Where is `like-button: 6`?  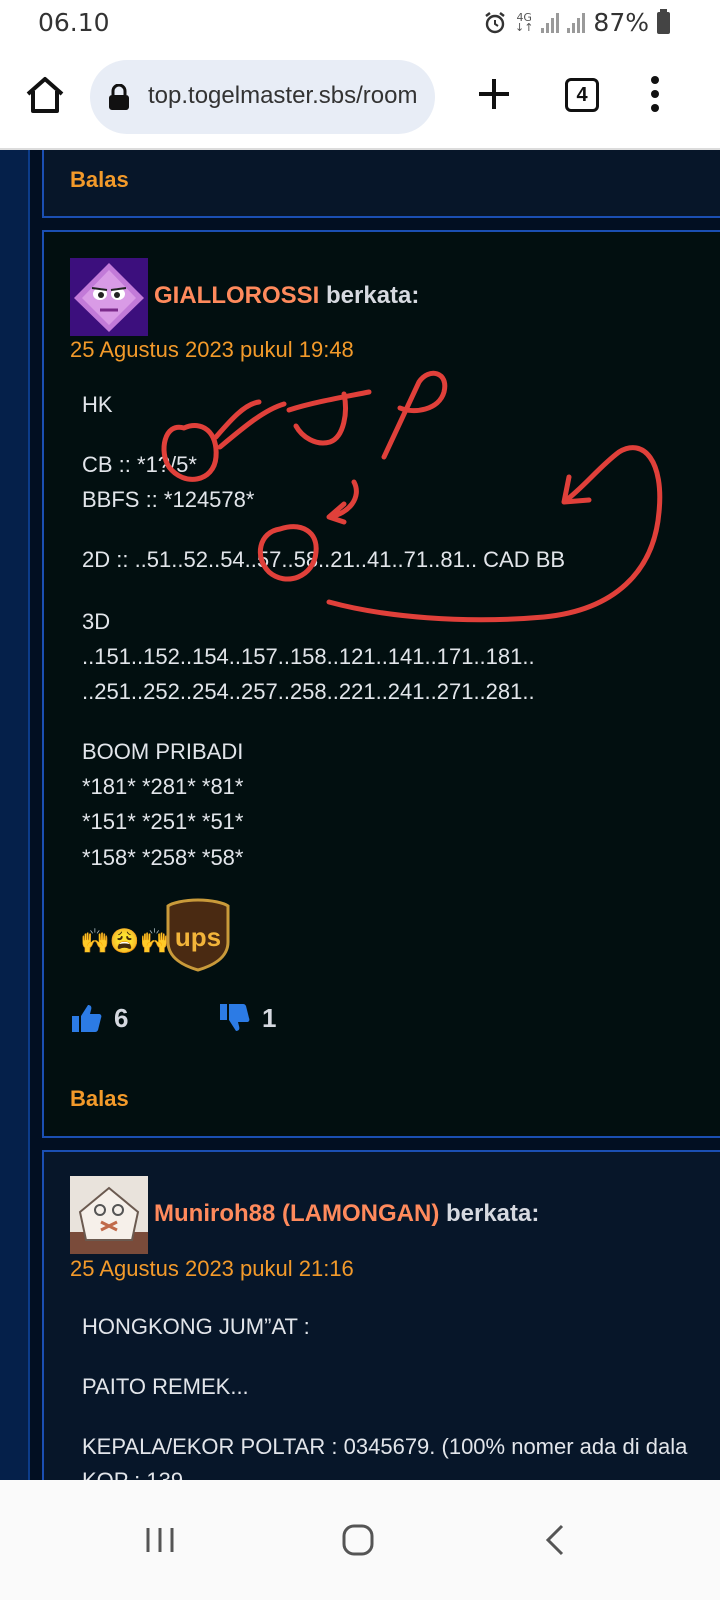
like-button: 6 is located at coordinates (99, 1018).